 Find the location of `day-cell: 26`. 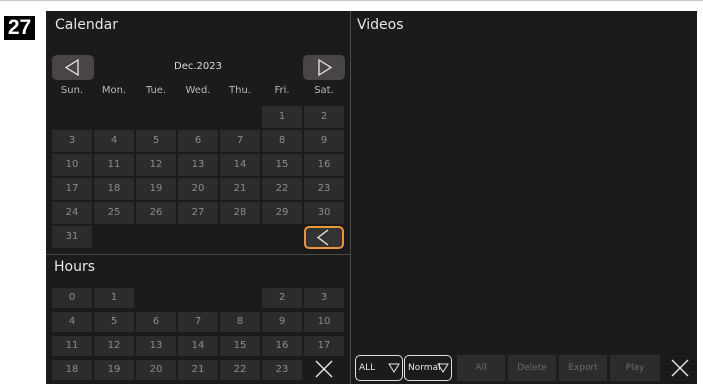

day-cell: 26 is located at coordinates (156, 213).